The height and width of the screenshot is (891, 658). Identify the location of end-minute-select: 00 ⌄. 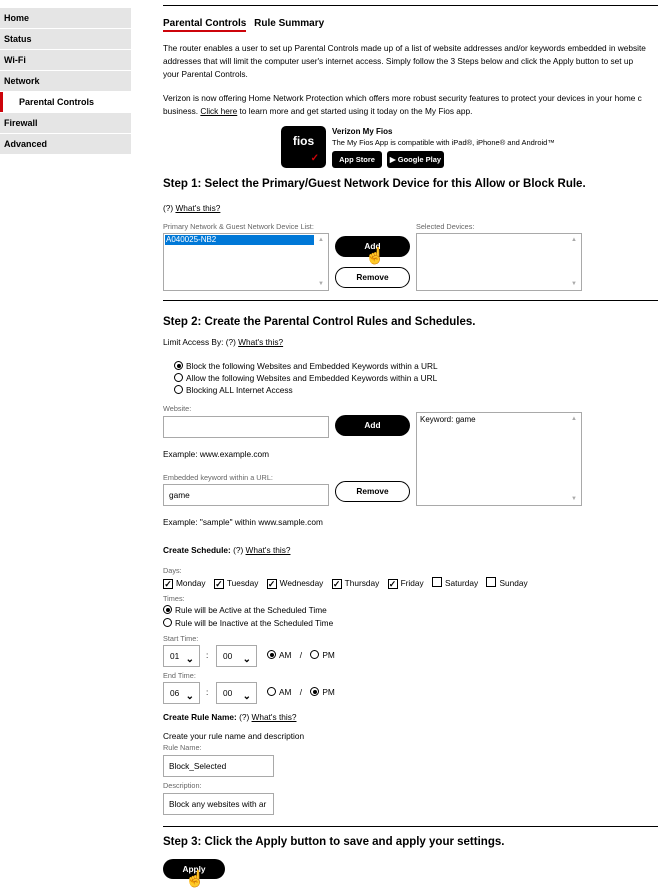
(236, 693).